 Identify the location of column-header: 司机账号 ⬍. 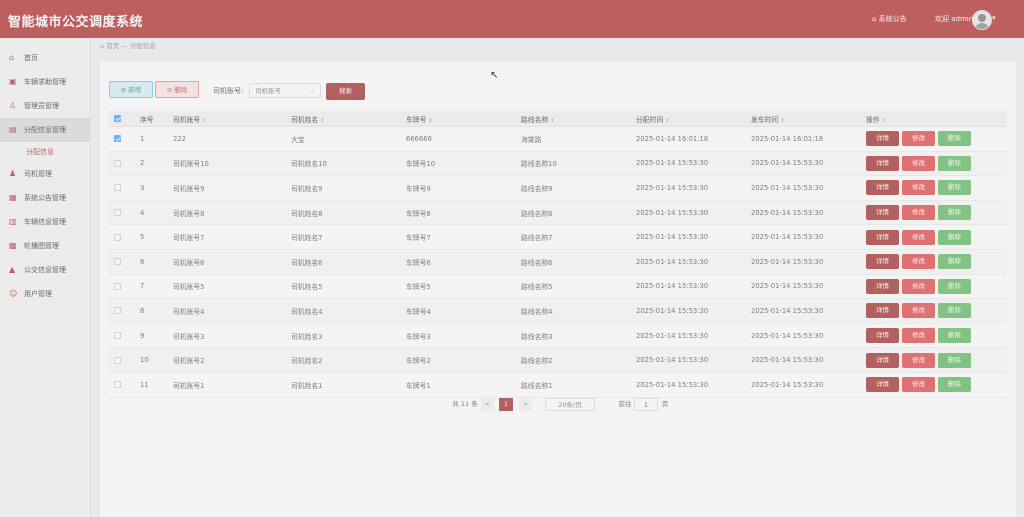
(226, 119).